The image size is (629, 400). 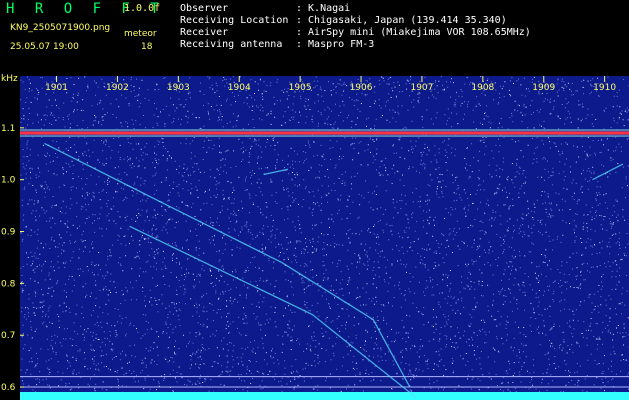 I want to click on carrier-edge-bottom, so click(x=324, y=136).